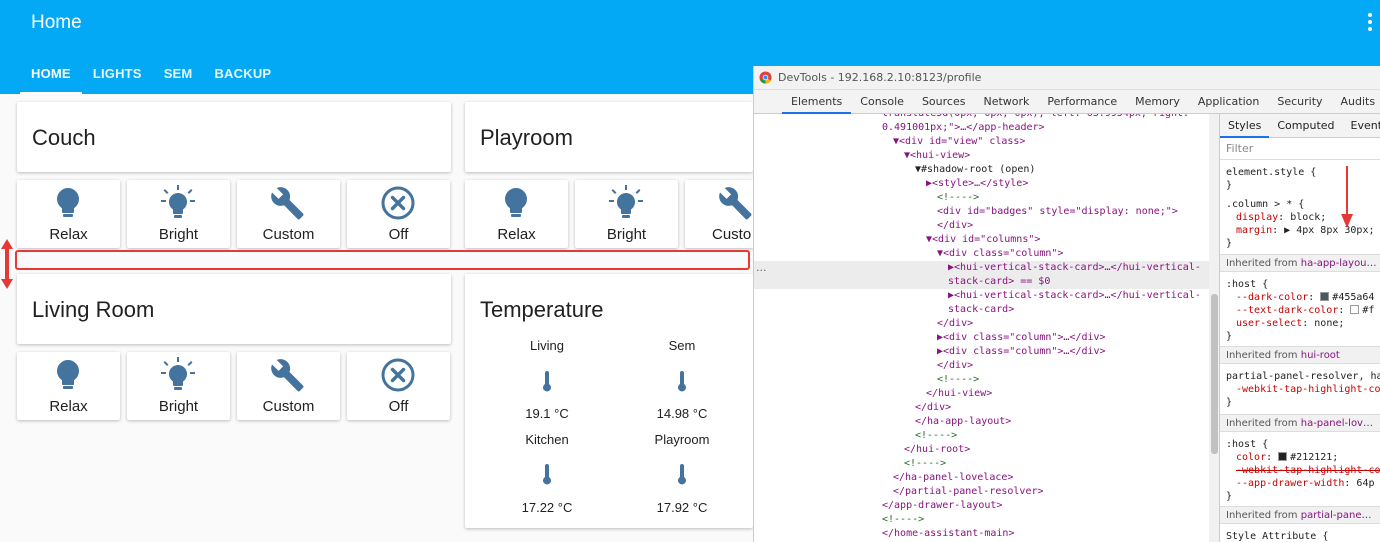 The width and height of the screenshot is (1380, 542). What do you see at coordinates (986, 422) in the screenshot?
I see `dom-node-line: </ha-app-layout>` at bounding box center [986, 422].